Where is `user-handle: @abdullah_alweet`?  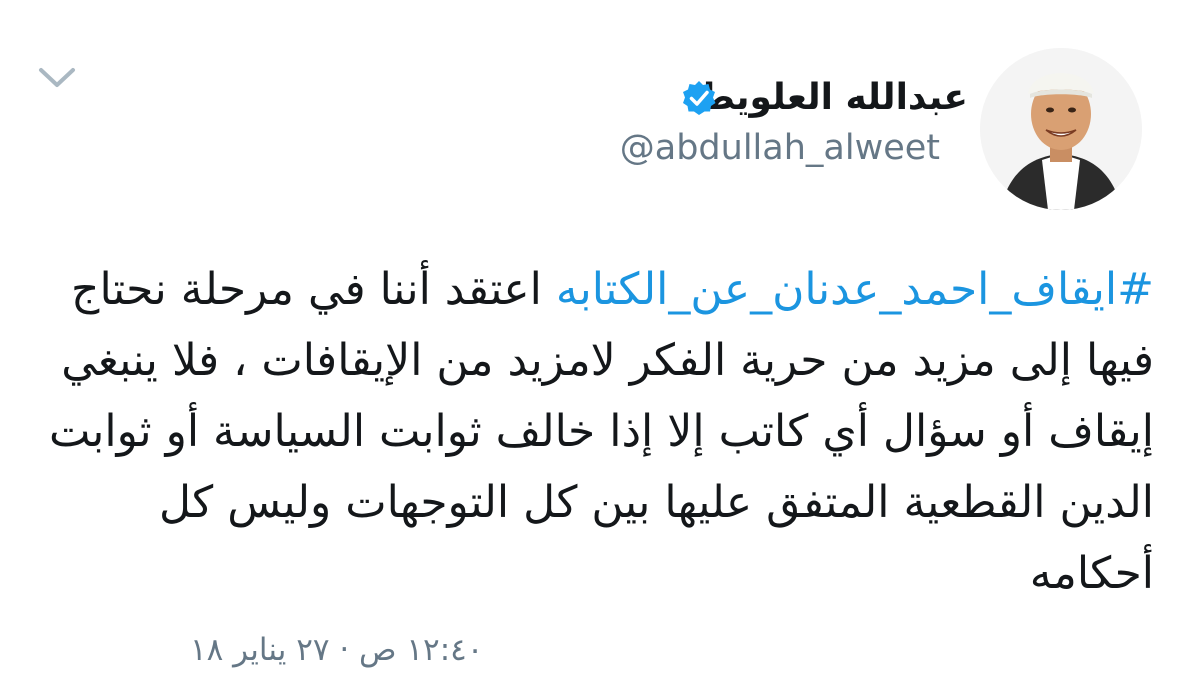 user-handle: @abdullah_alweet is located at coordinates (780, 148).